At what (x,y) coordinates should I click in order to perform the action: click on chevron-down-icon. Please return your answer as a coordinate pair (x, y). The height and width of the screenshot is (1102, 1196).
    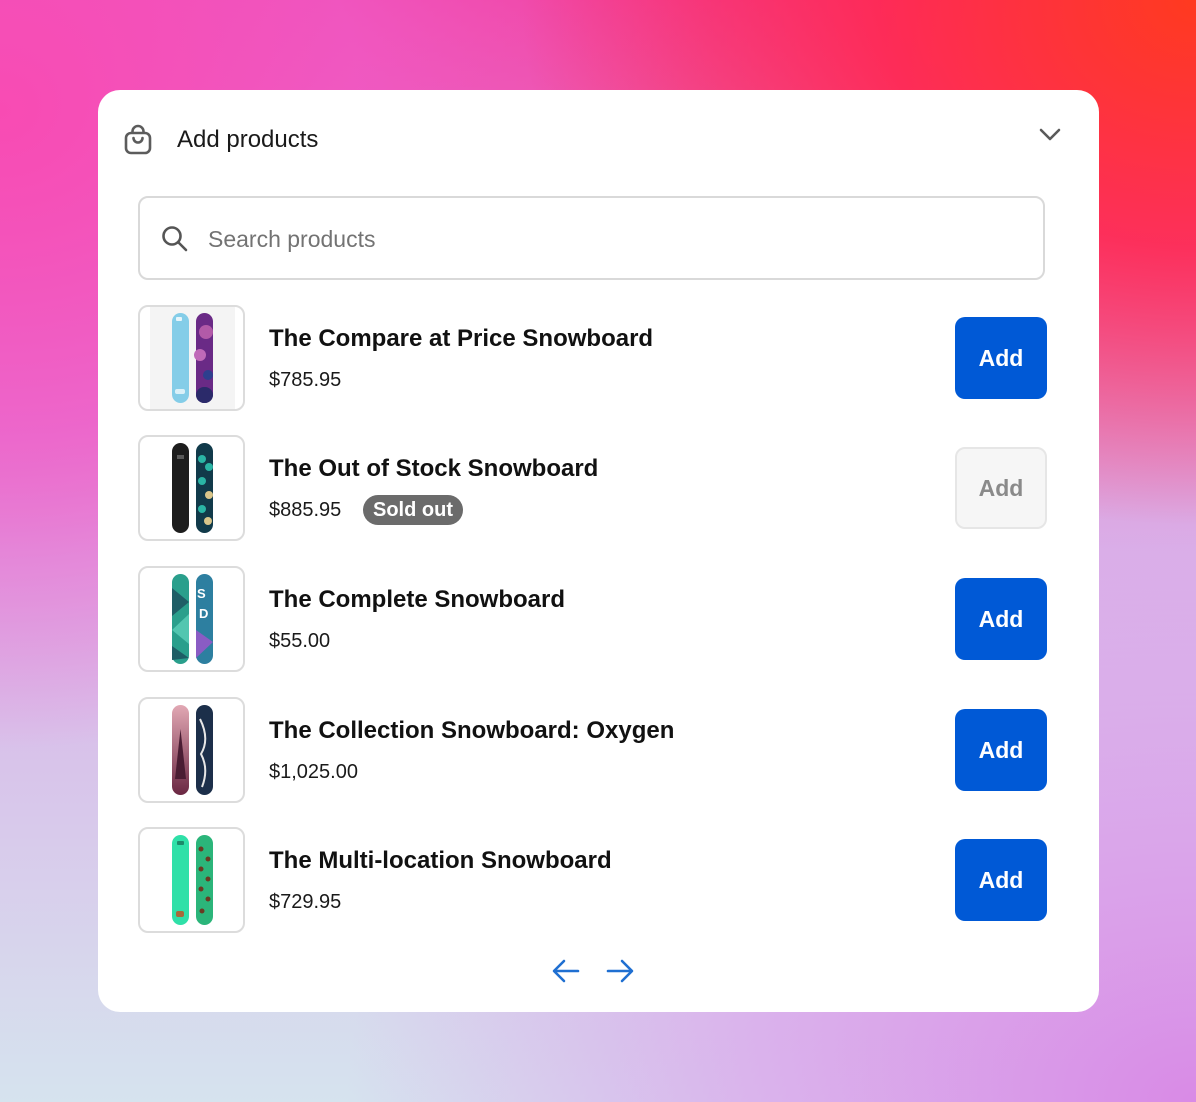
    Looking at the image, I should click on (1050, 136).